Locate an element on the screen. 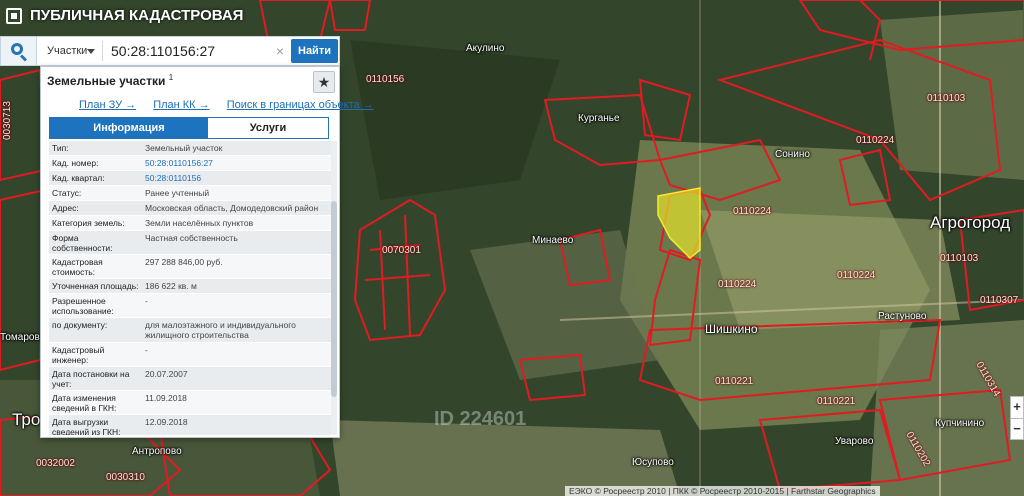 This screenshot has width=1024, height=496. search-bar: Участки × Найти is located at coordinates (170, 51).